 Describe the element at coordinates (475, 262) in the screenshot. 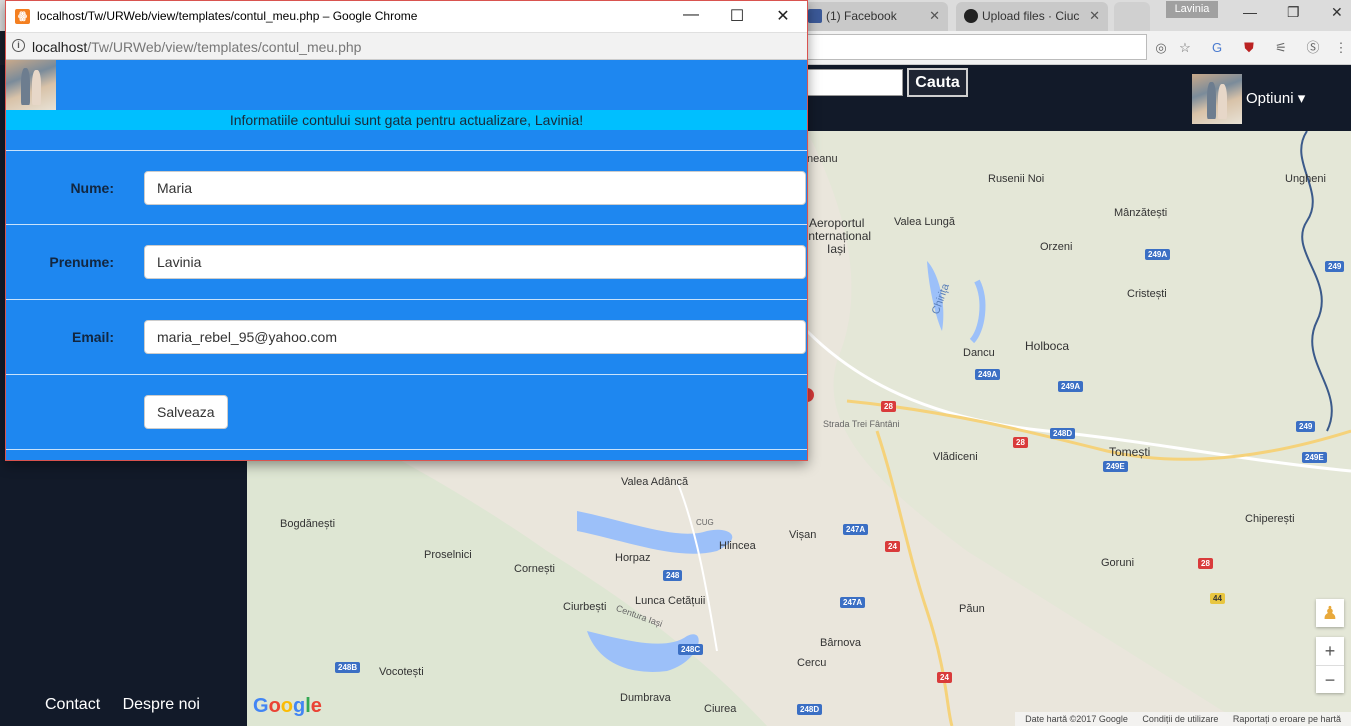

I see `prenume-field` at that location.